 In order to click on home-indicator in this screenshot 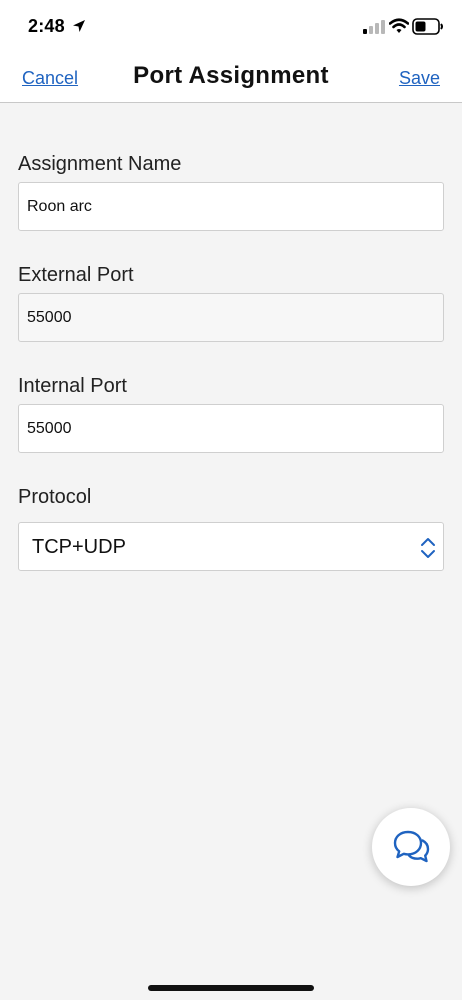, I will do `click(231, 988)`.